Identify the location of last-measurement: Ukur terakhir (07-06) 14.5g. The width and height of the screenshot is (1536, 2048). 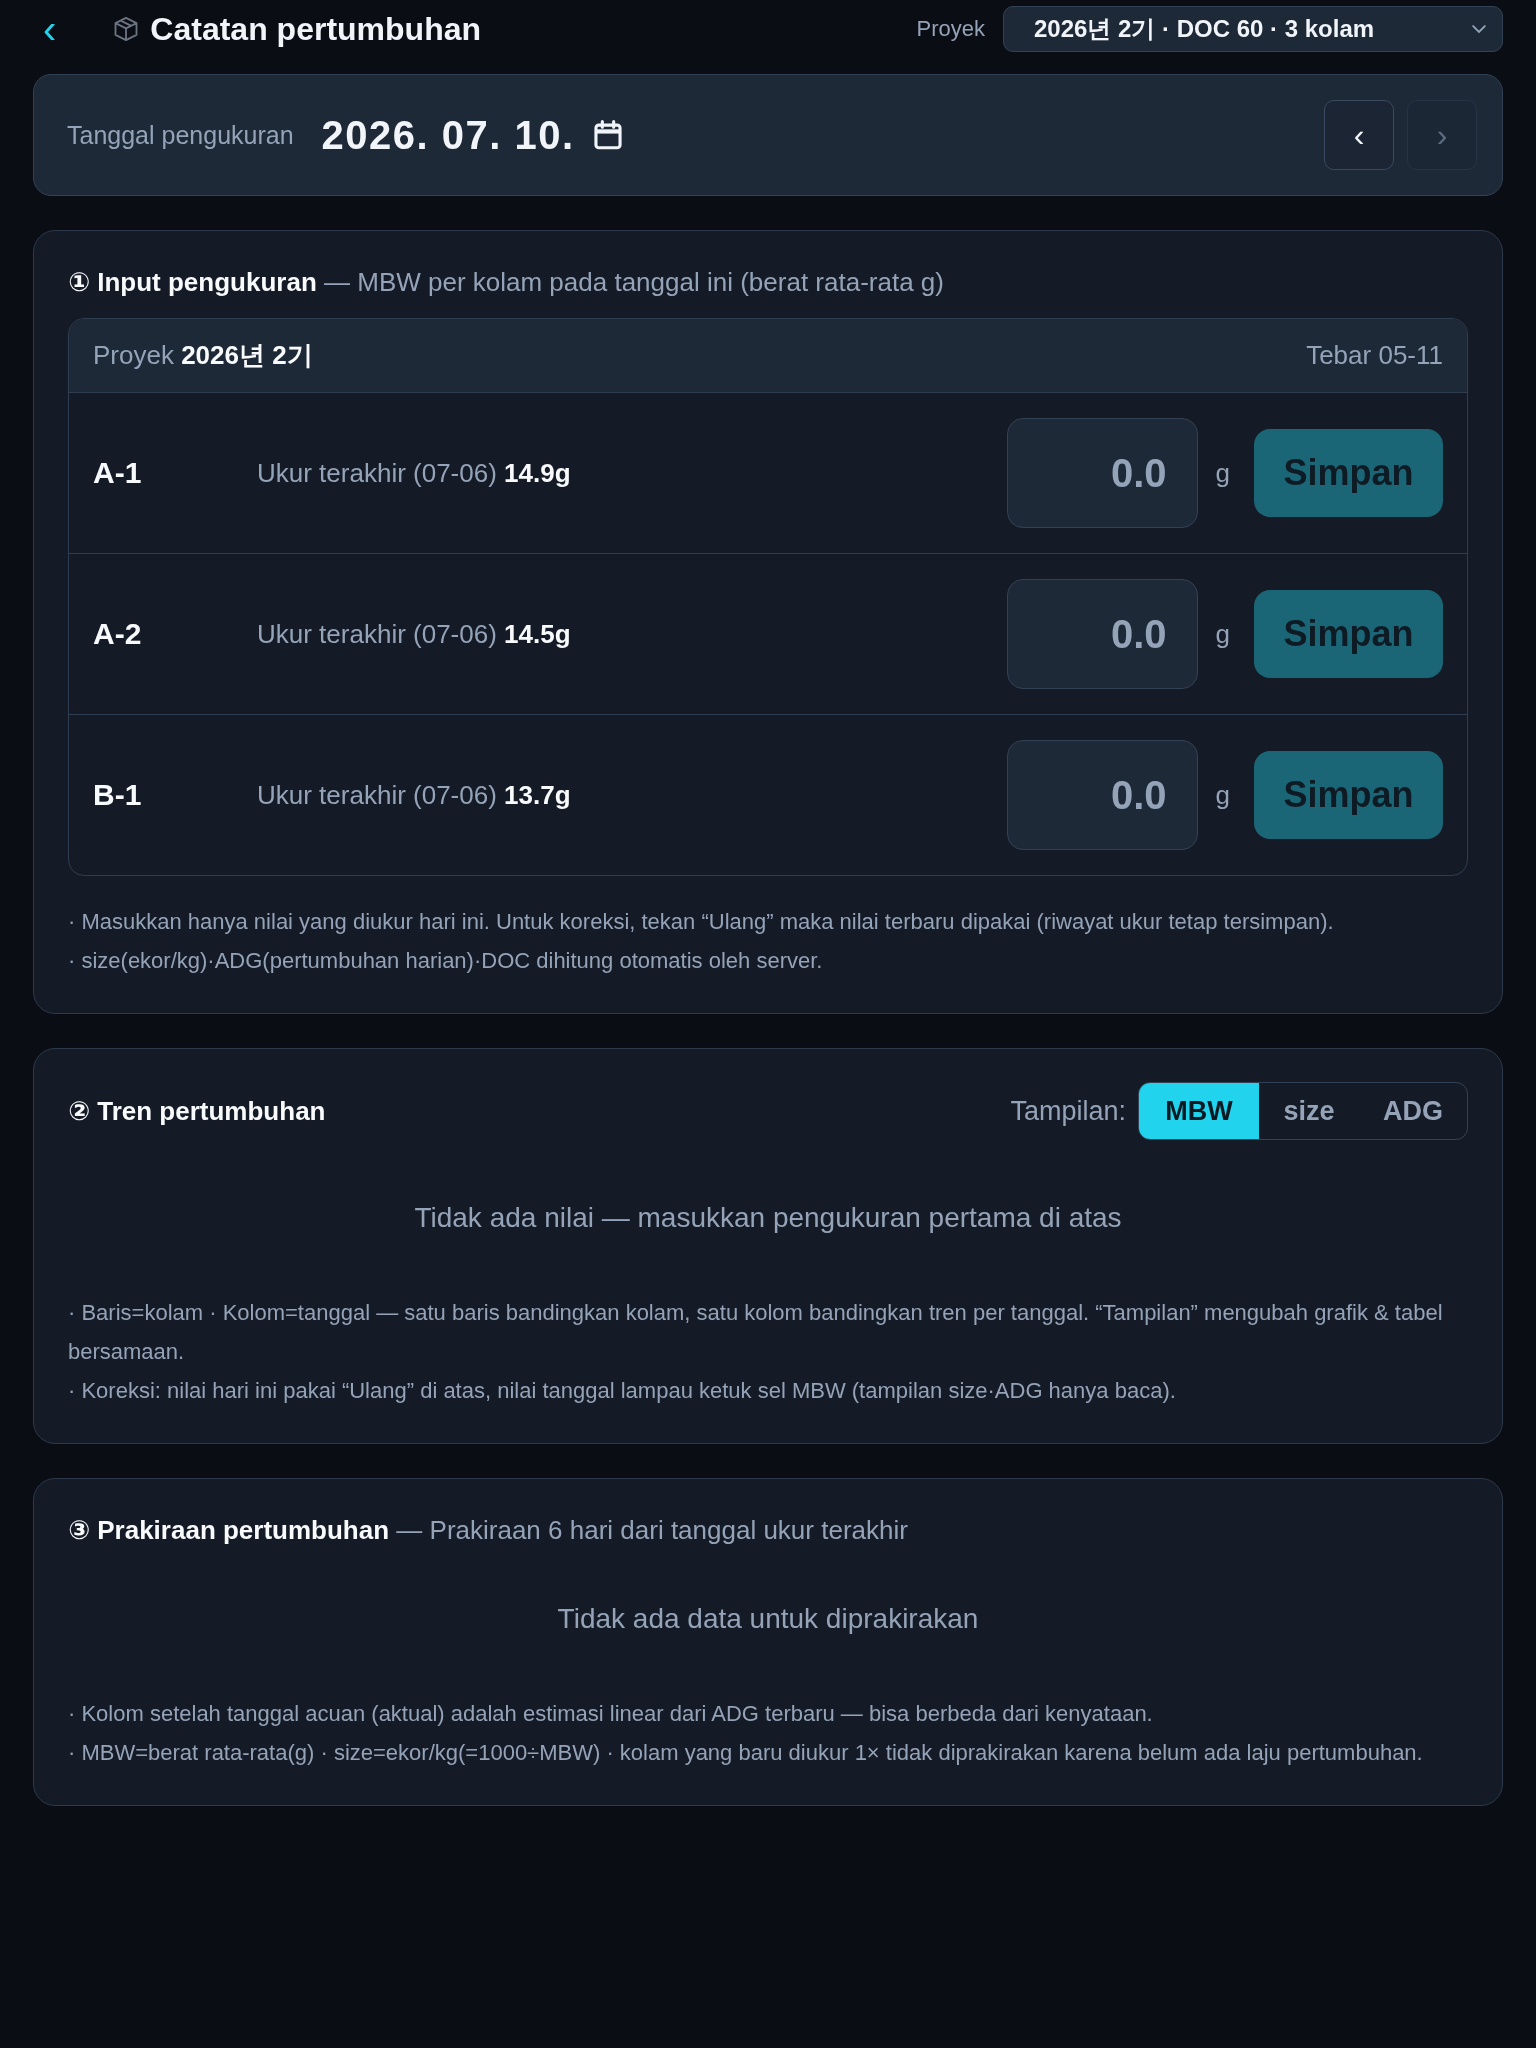
(414, 634).